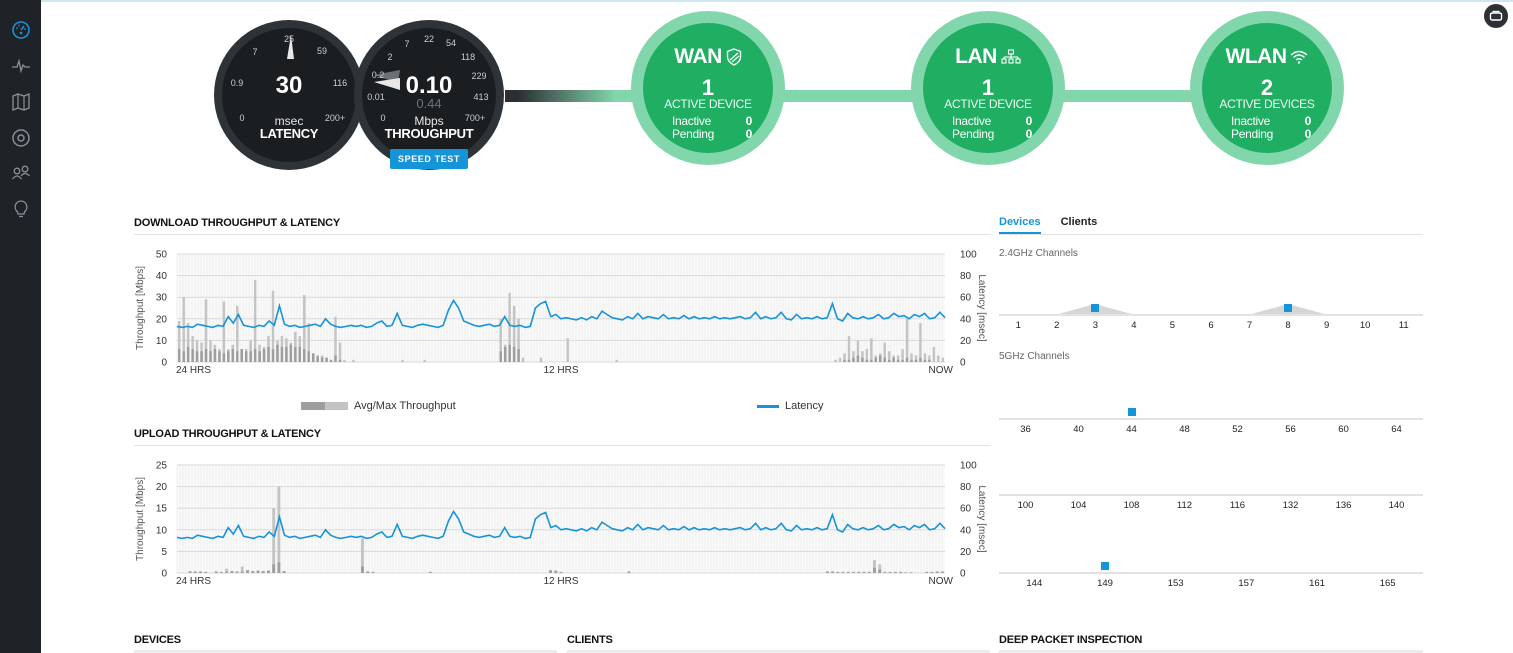  I want to click on speedometer-icon, so click(20, 30).